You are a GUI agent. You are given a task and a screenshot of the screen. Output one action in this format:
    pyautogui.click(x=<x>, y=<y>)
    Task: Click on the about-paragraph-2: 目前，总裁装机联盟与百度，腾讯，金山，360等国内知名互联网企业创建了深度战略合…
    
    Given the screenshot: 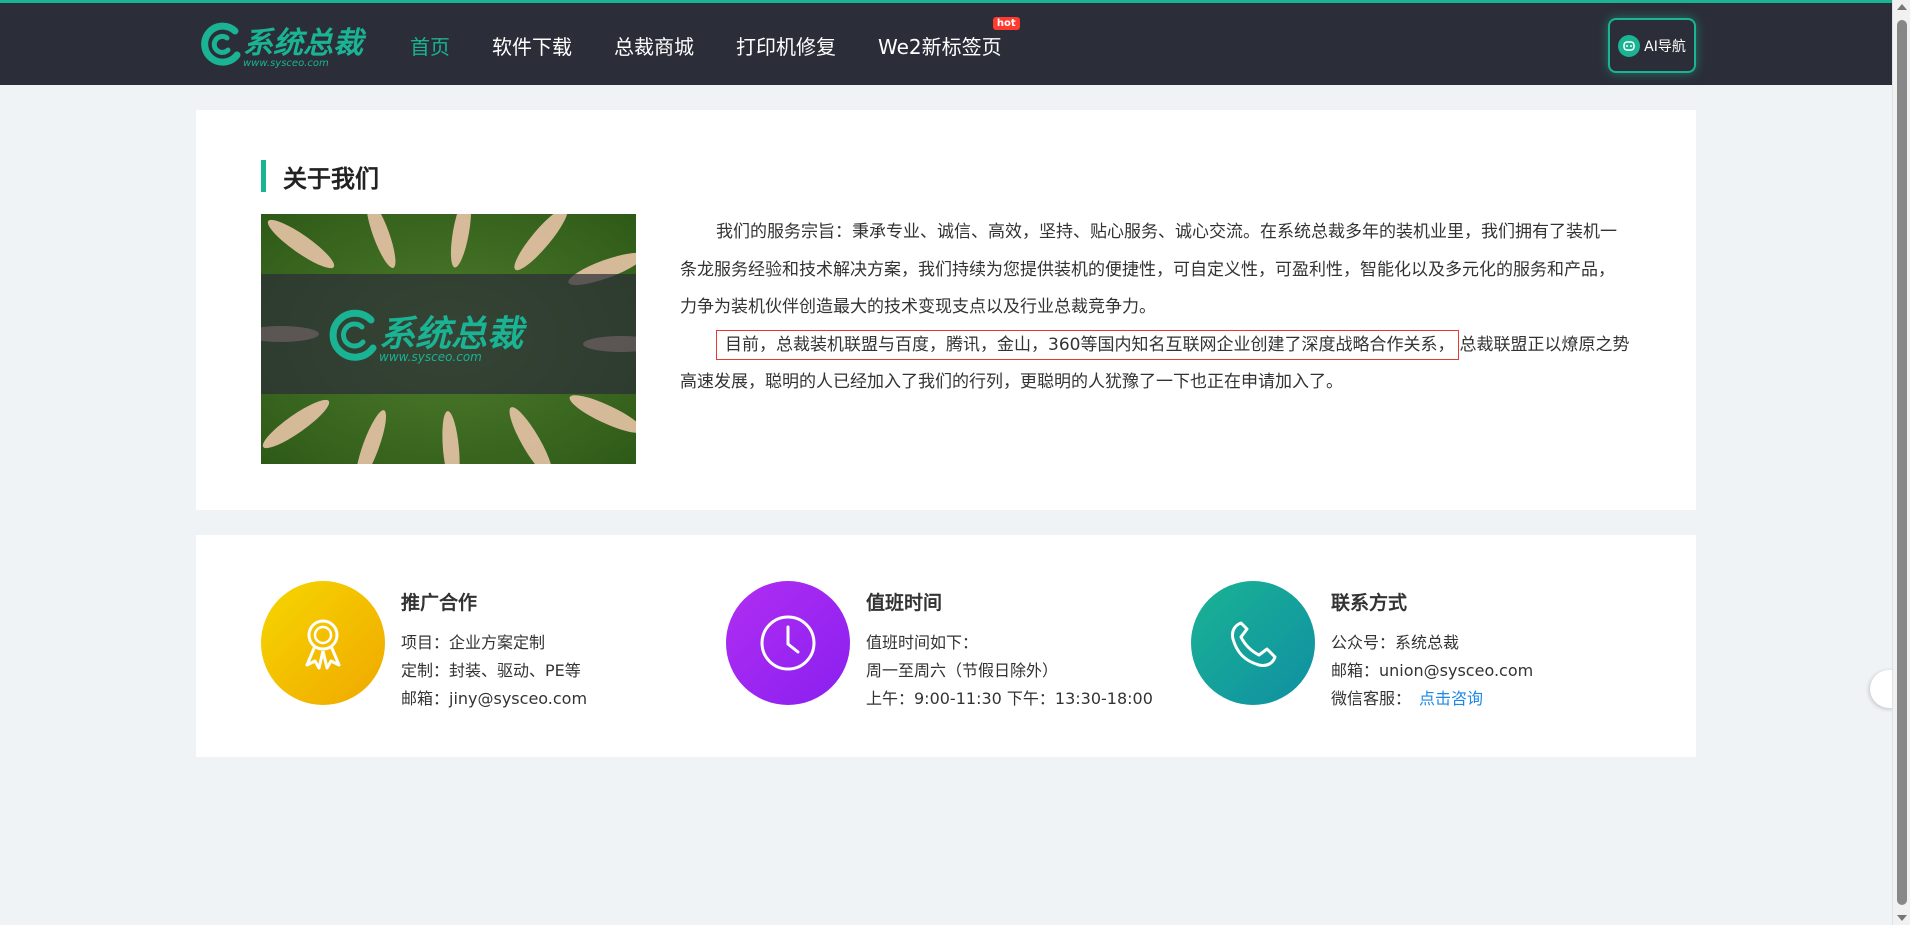 What is the action you would take?
    pyautogui.click(x=1155, y=364)
    